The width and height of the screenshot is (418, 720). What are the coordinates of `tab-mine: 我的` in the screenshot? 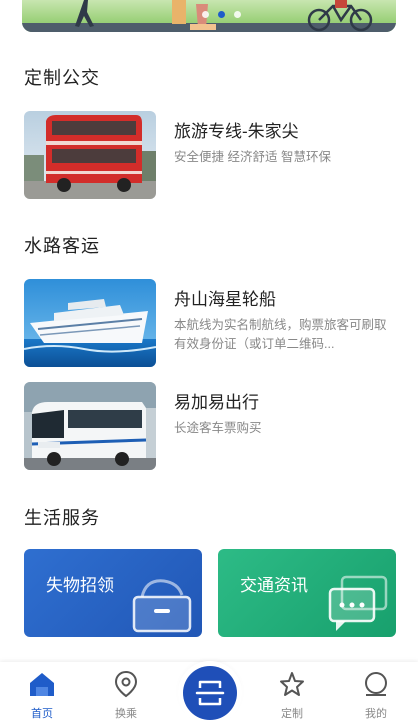 It's located at (376, 691).